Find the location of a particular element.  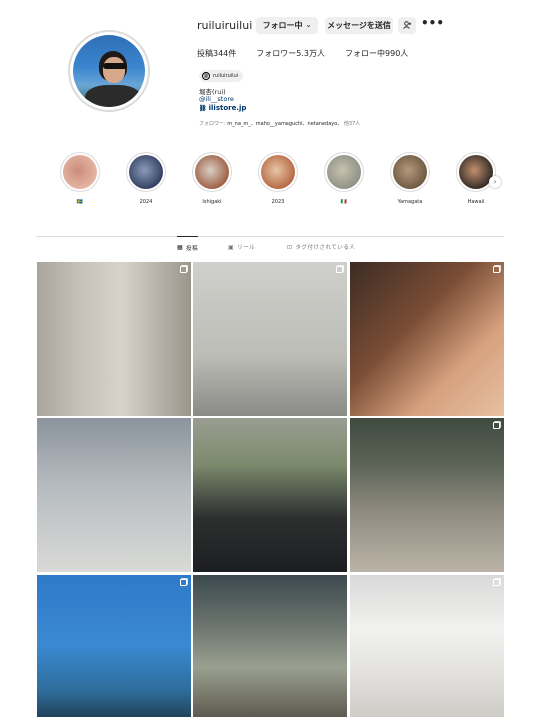

highlight-item: 2024 is located at coordinates (146, 178).